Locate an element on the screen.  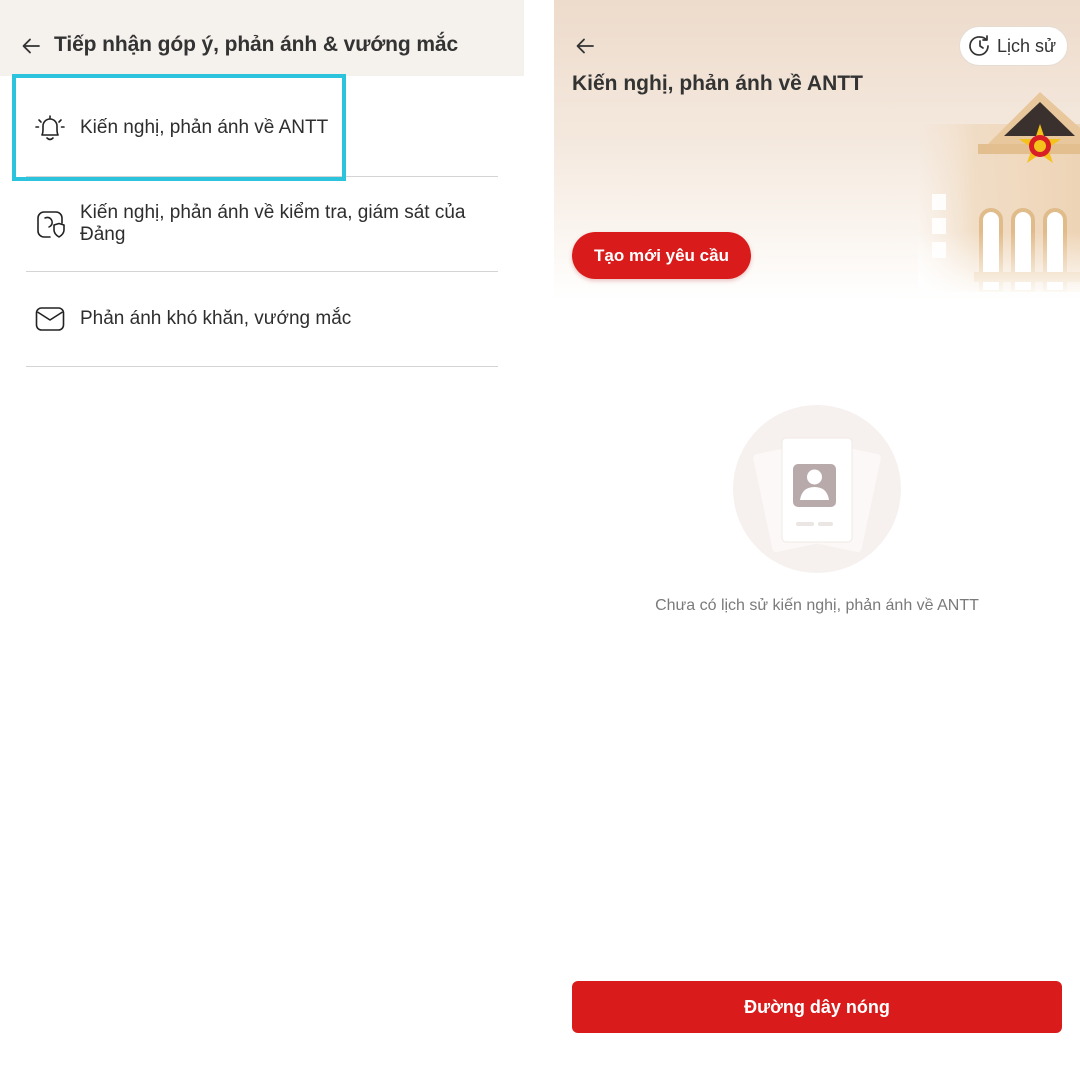
history-label: Lịch sử is located at coordinates (1027, 45).